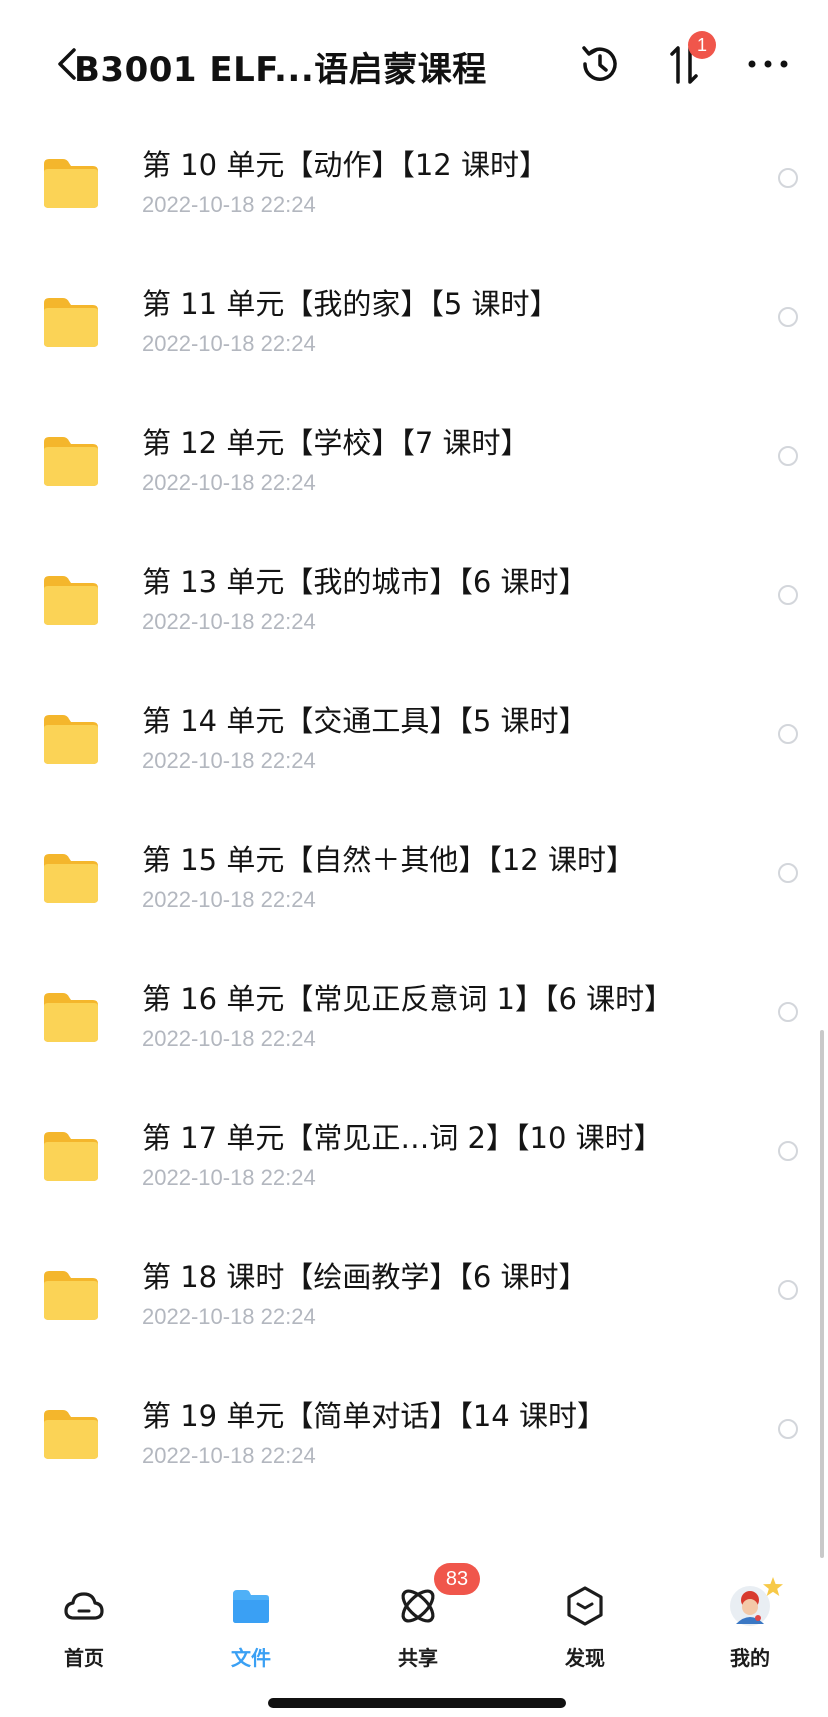 The height and width of the screenshot is (1717, 828). I want to click on share-badge: 83, so click(457, 1579).